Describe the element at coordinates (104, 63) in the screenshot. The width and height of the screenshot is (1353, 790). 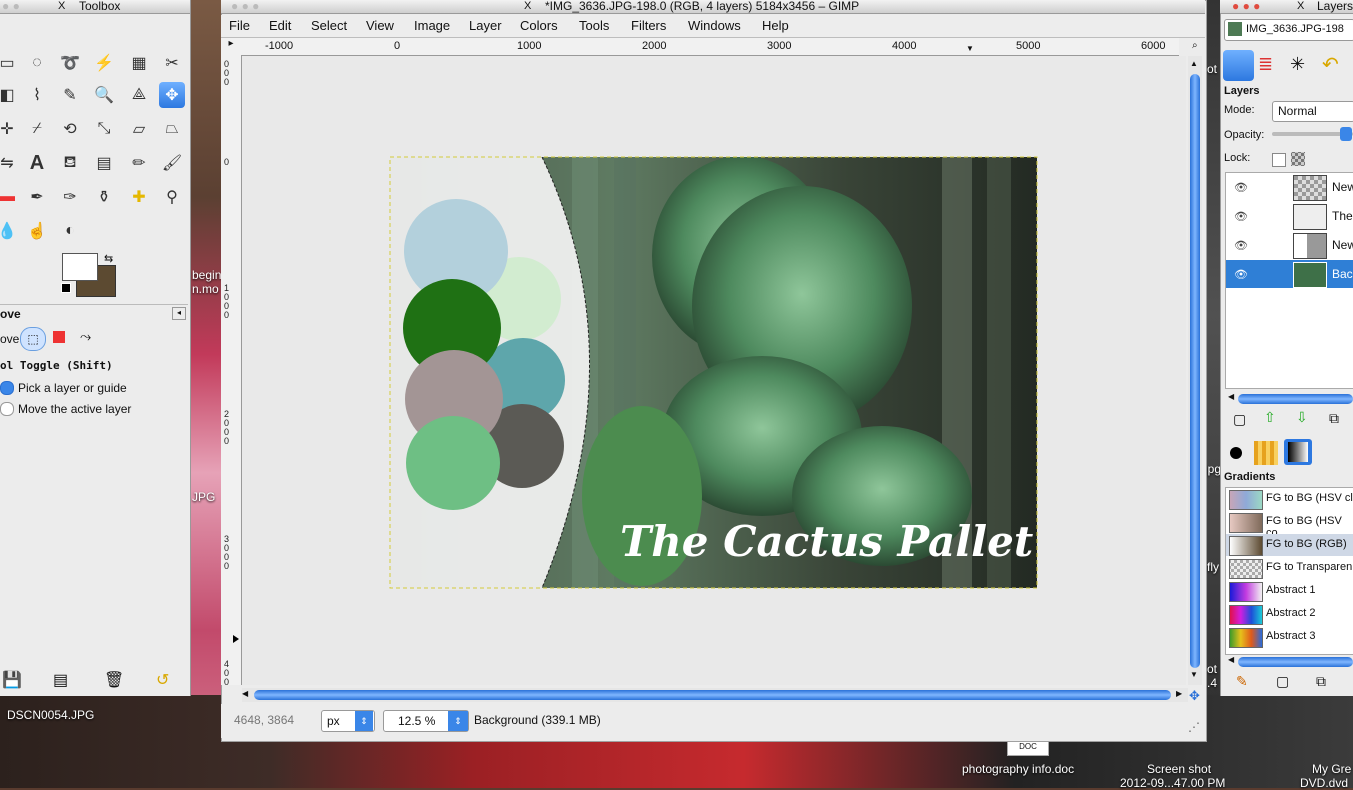
I see `magic-wand-icon: ⚡` at that location.